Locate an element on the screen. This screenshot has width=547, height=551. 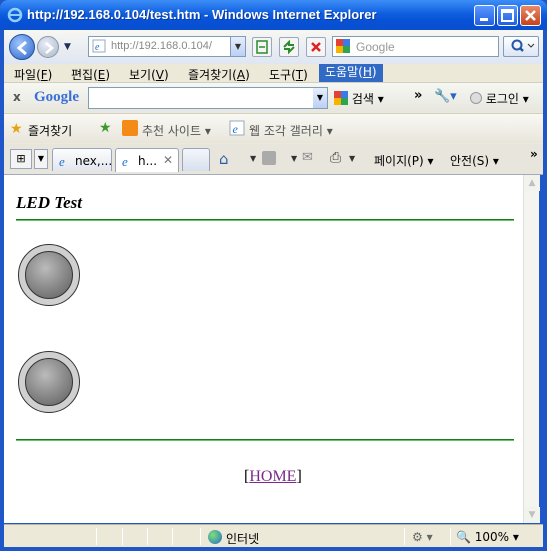
safety-menu-button: 안전(S) ▾ is located at coordinates (474, 160).